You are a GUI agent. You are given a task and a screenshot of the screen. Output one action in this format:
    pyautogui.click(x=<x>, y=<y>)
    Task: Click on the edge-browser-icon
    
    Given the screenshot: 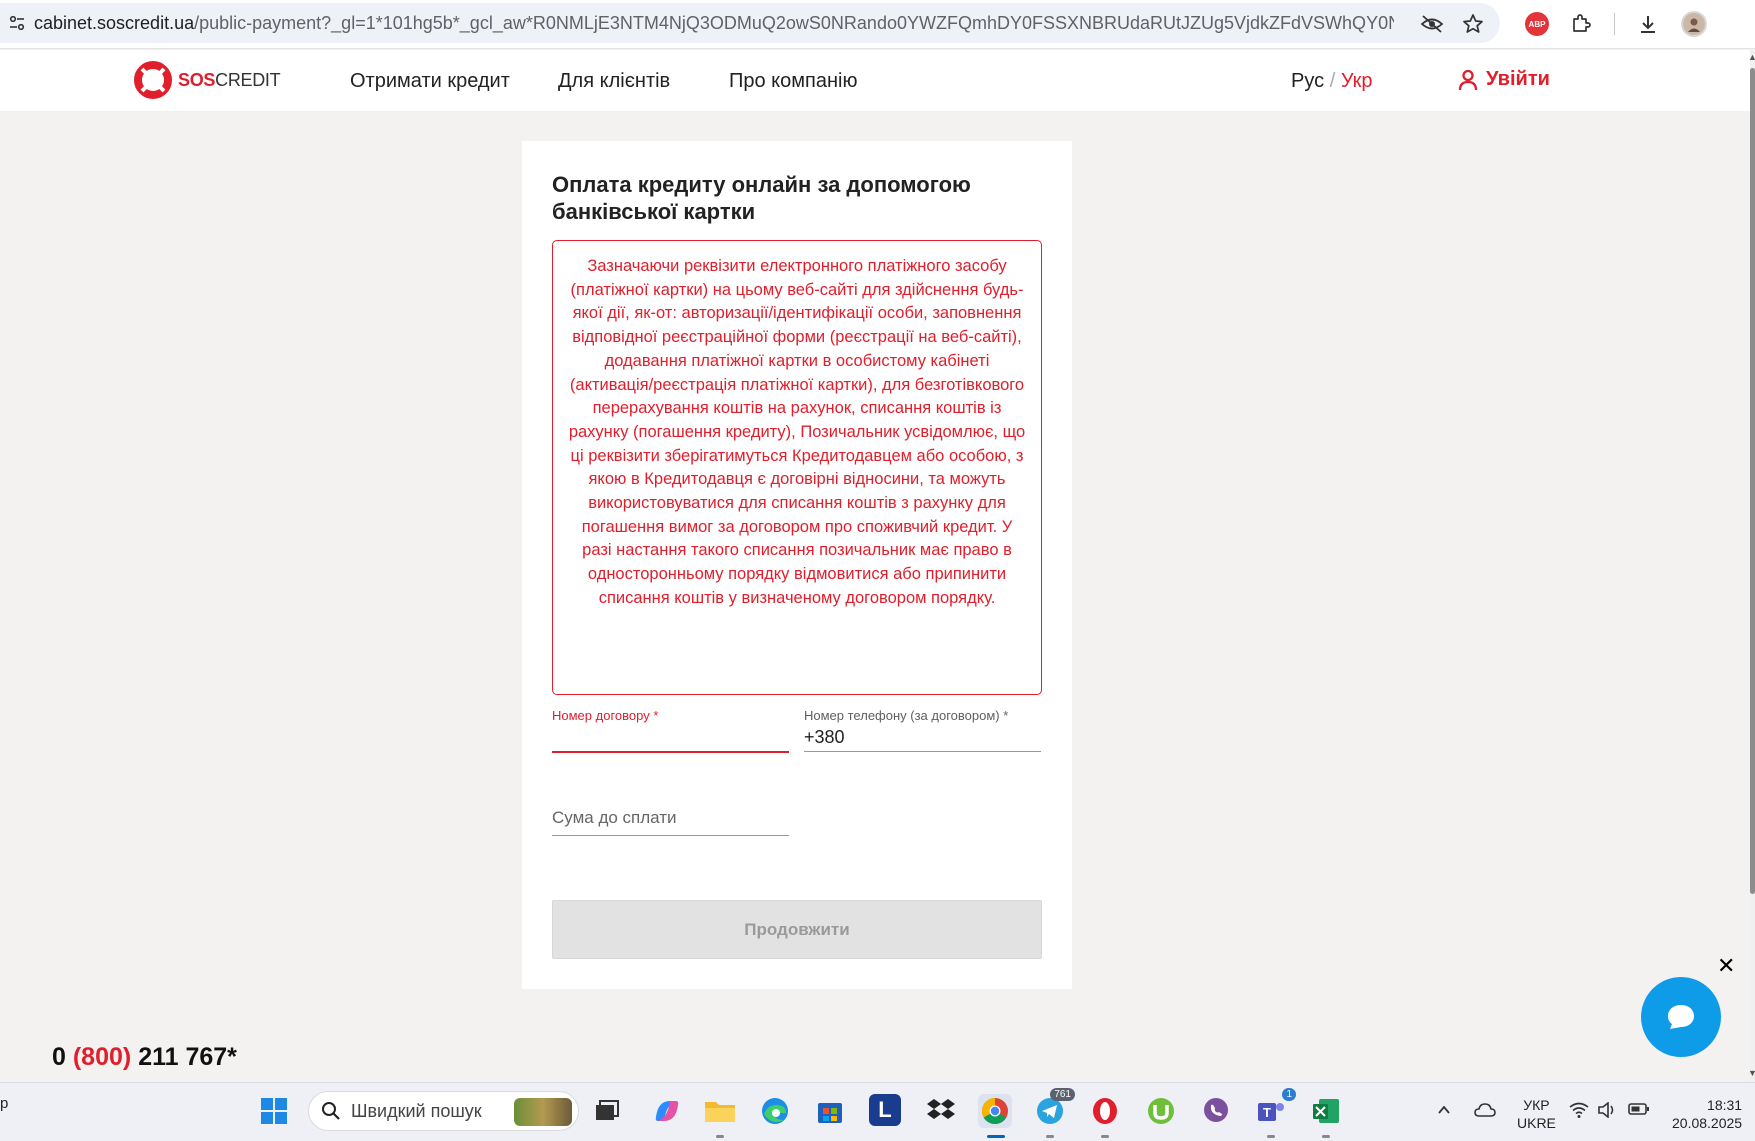 What is the action you would take?
    pyautogui.click(x=775, y=1111)
    